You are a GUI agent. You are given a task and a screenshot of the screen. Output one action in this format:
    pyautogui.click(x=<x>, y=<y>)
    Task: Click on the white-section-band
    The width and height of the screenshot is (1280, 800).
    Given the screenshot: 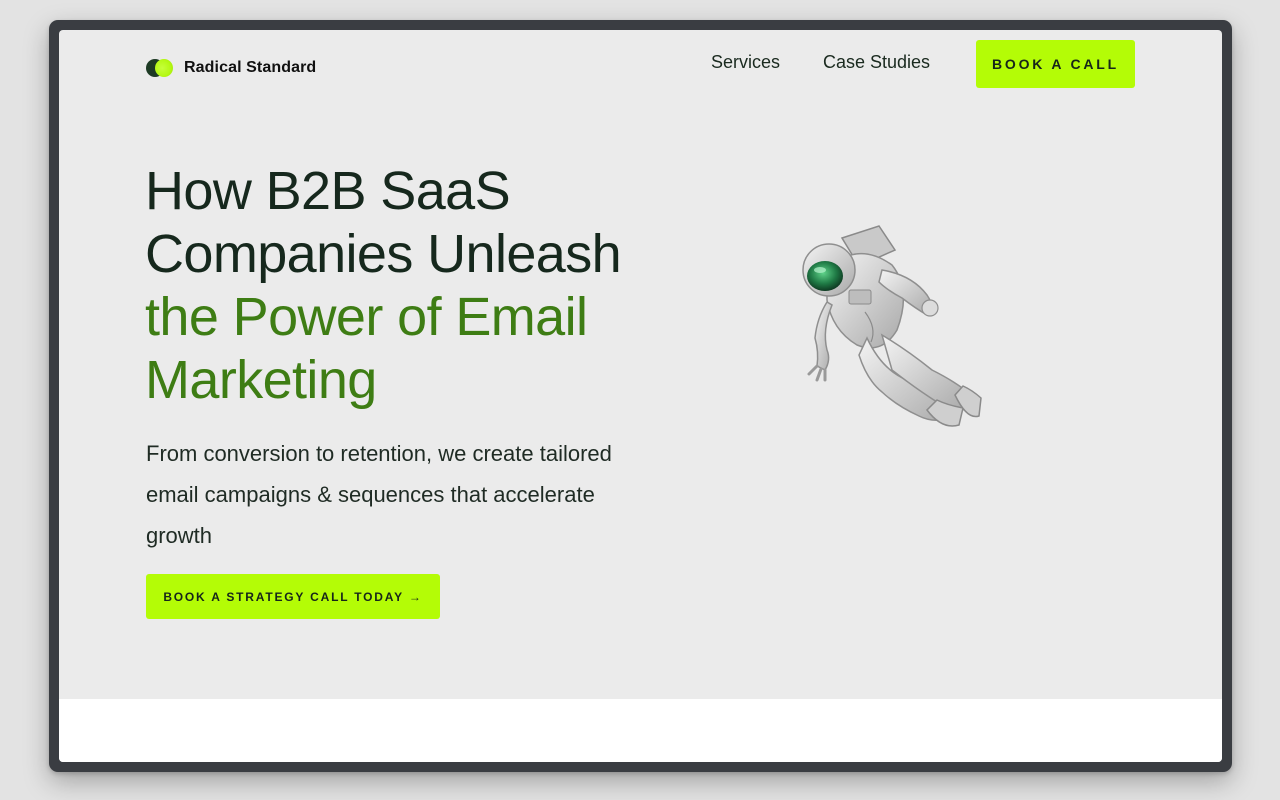 What is the action you would take?
    pyautogui.click(x=640, y=730)
    